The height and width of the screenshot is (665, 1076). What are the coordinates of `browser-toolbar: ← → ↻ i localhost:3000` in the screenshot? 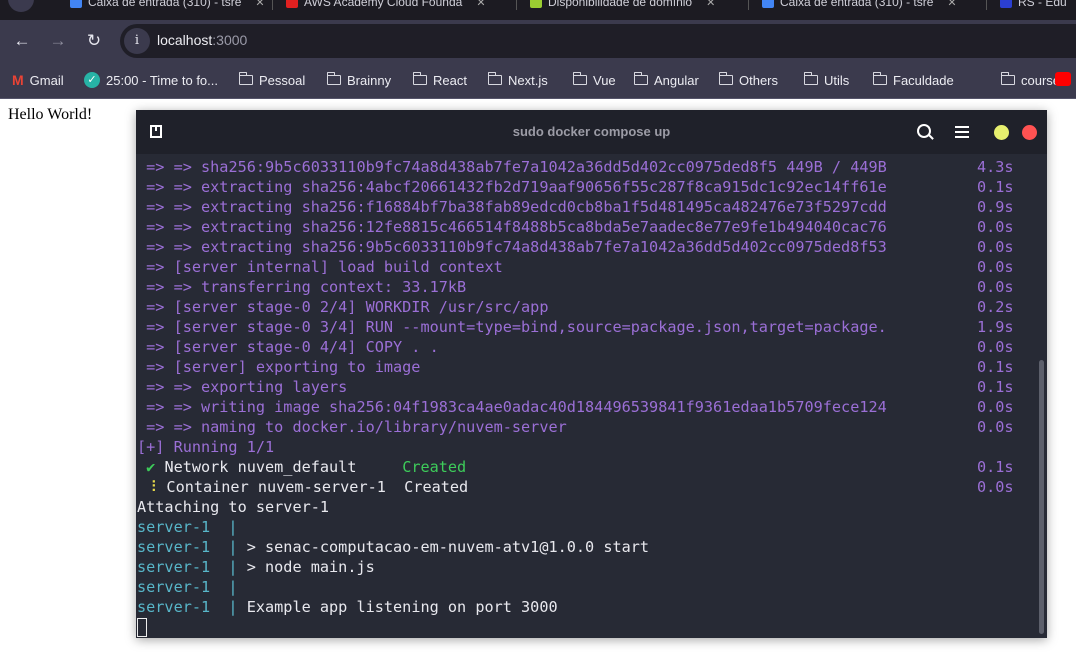 It's located at (538, 41).